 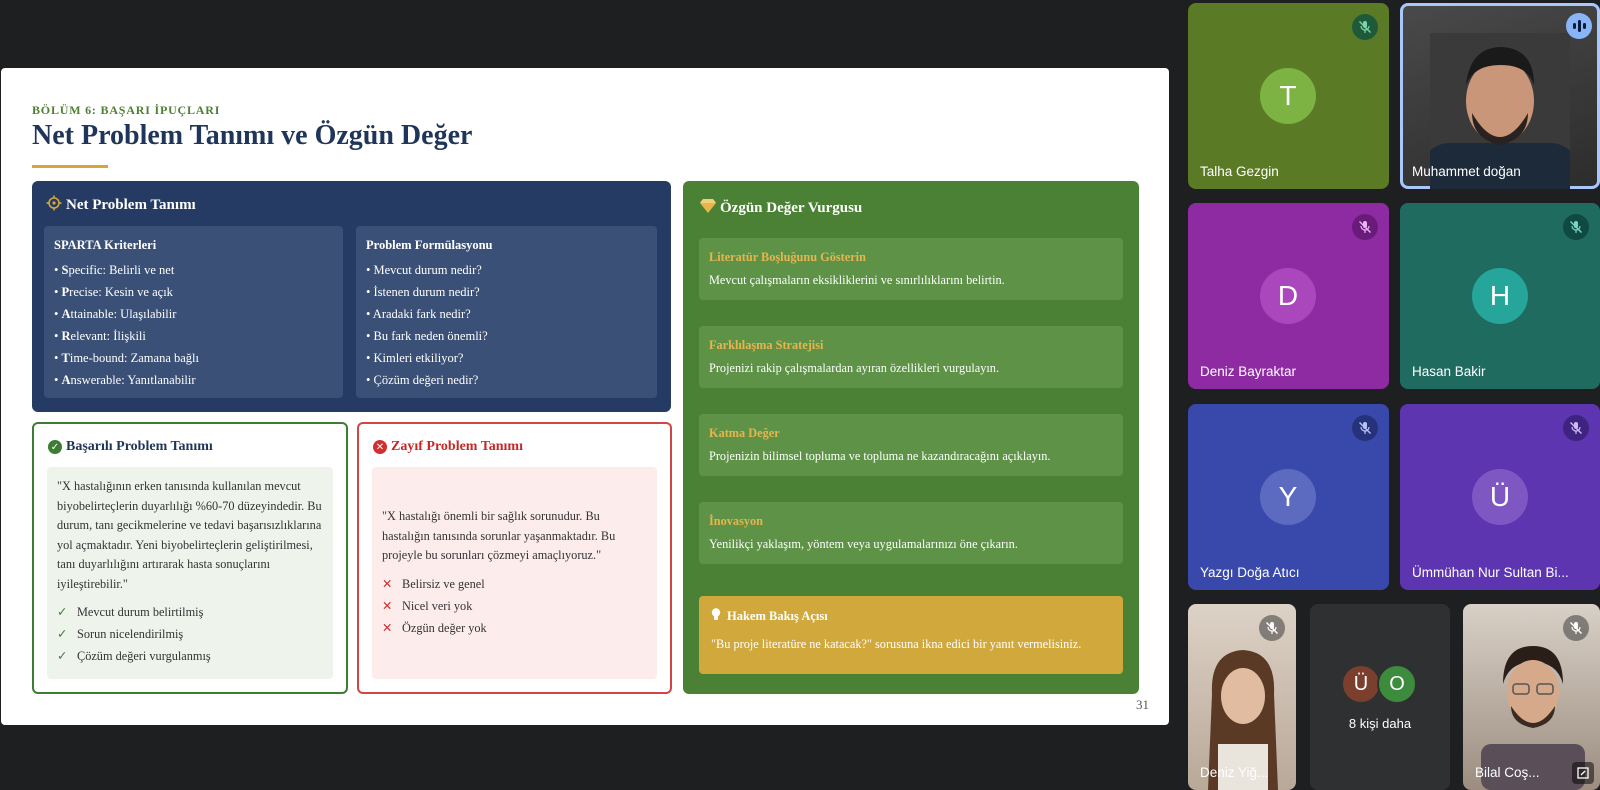 What do you see at coordinates (126, 110) in the screenshot?
I see `slide-section-label: BÖLÜM 6: BAŞARI İPUÇLARI` at bounding box center [126, 110].